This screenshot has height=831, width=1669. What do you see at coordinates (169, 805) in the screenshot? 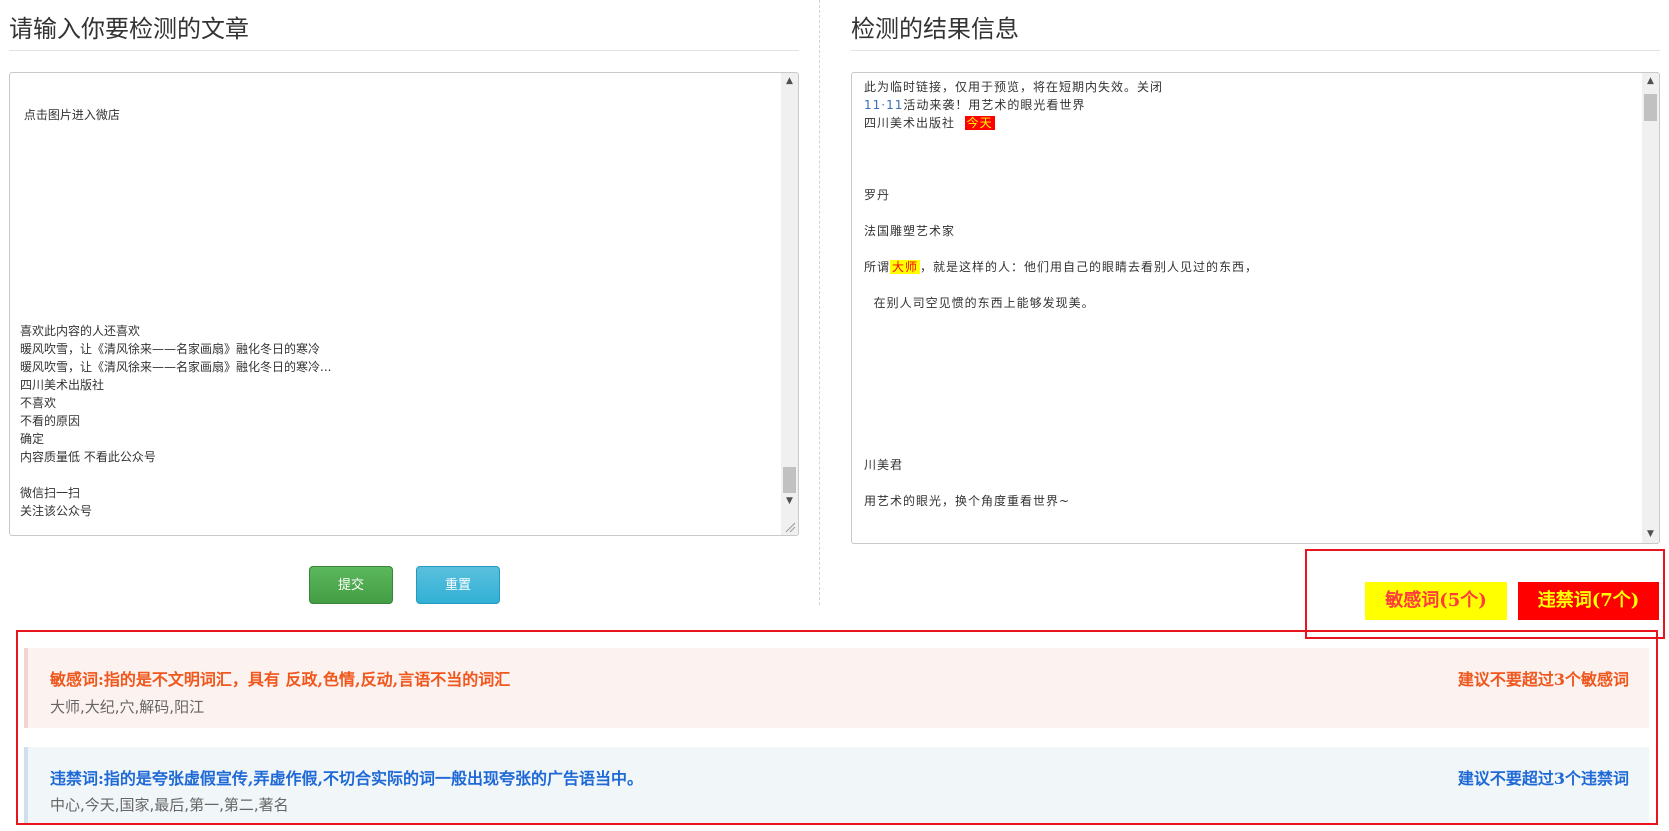
I see `forbidden-word-list: 中心,今天,国家,最后,第一,第二,著名` at bounding box center [169, 805].